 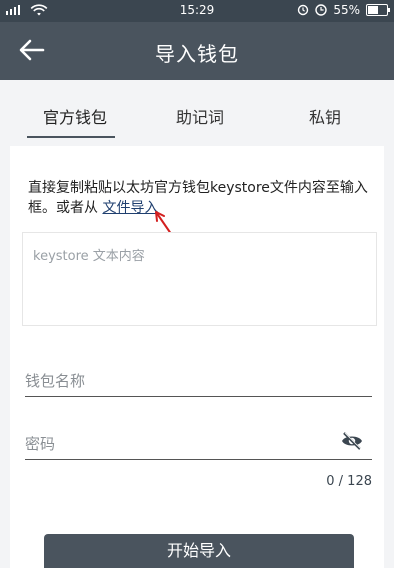 I want to click on battery-icon, so click(x=378, y=10).